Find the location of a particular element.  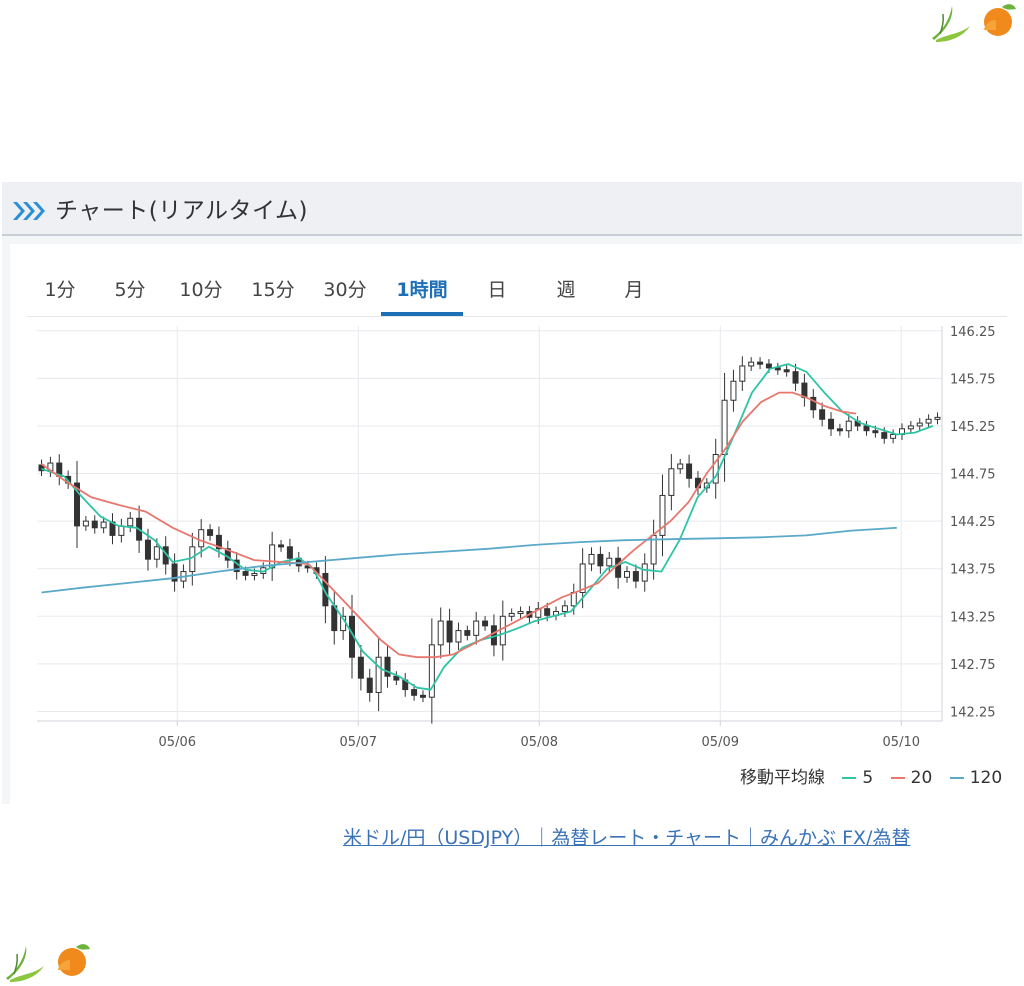

y-tick-label: 143.75 is located at coordinates (973, 570).